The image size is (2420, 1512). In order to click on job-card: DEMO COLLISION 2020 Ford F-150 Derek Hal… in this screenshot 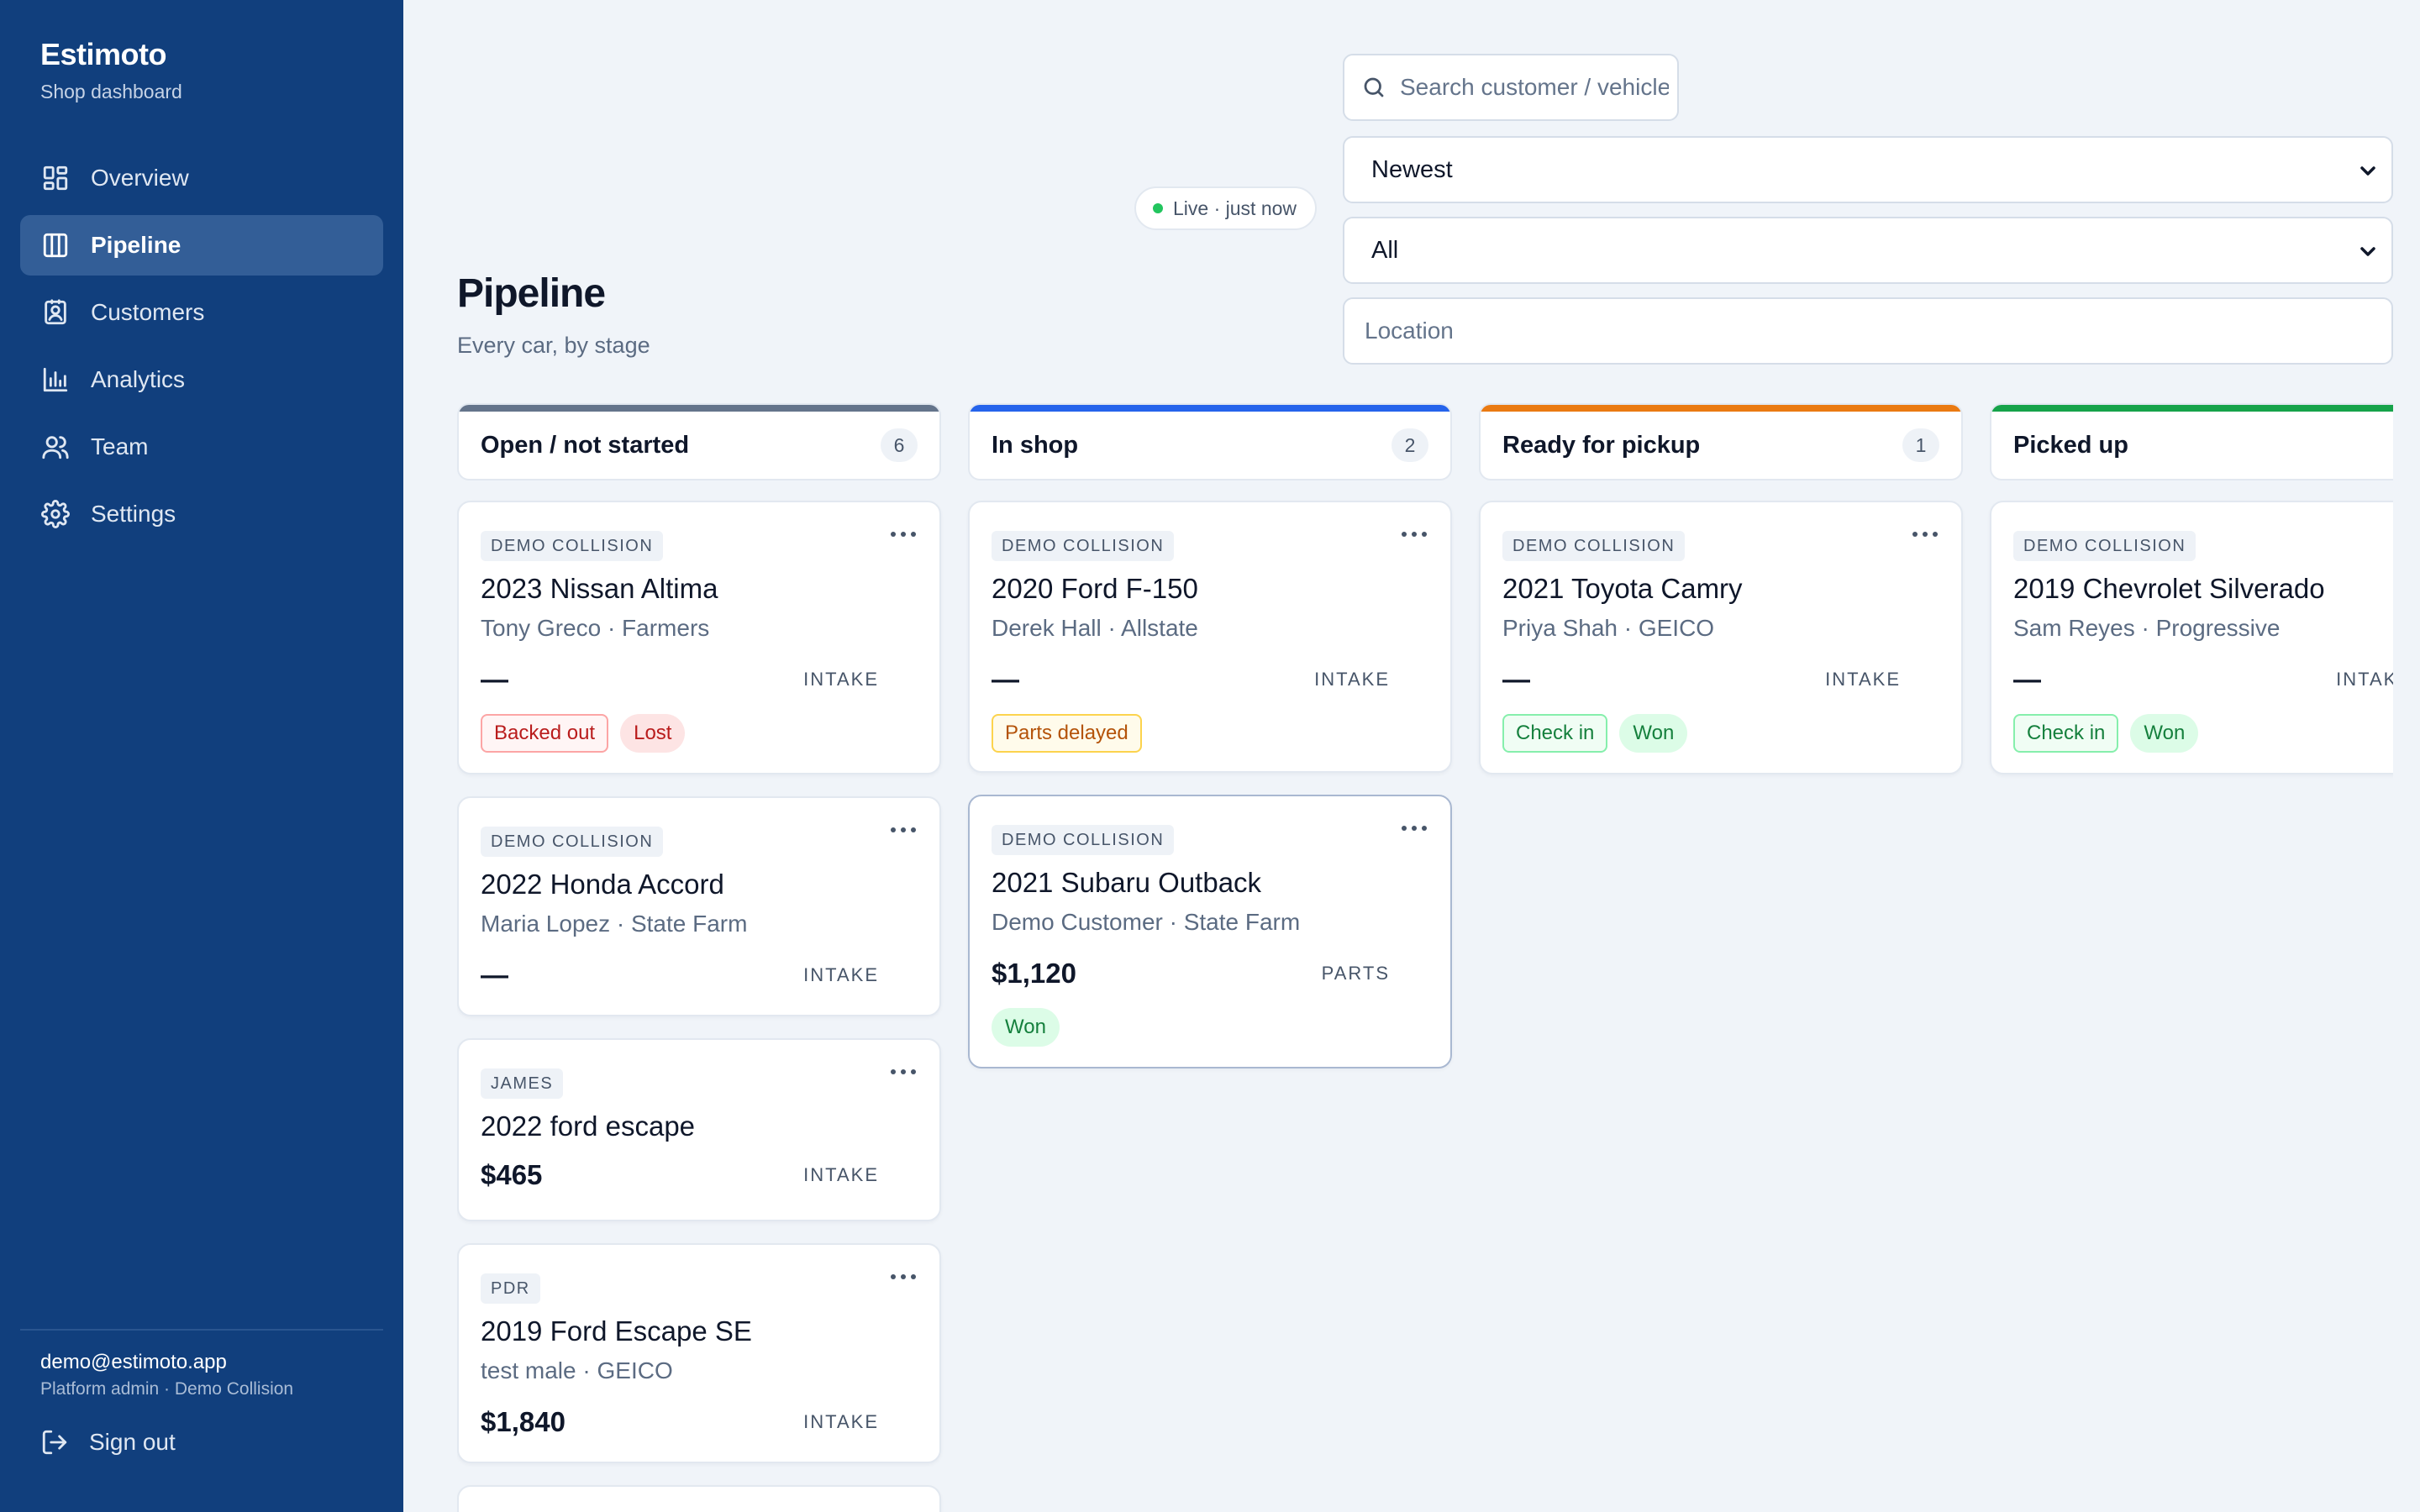, I will do `click(1210, 637)`.